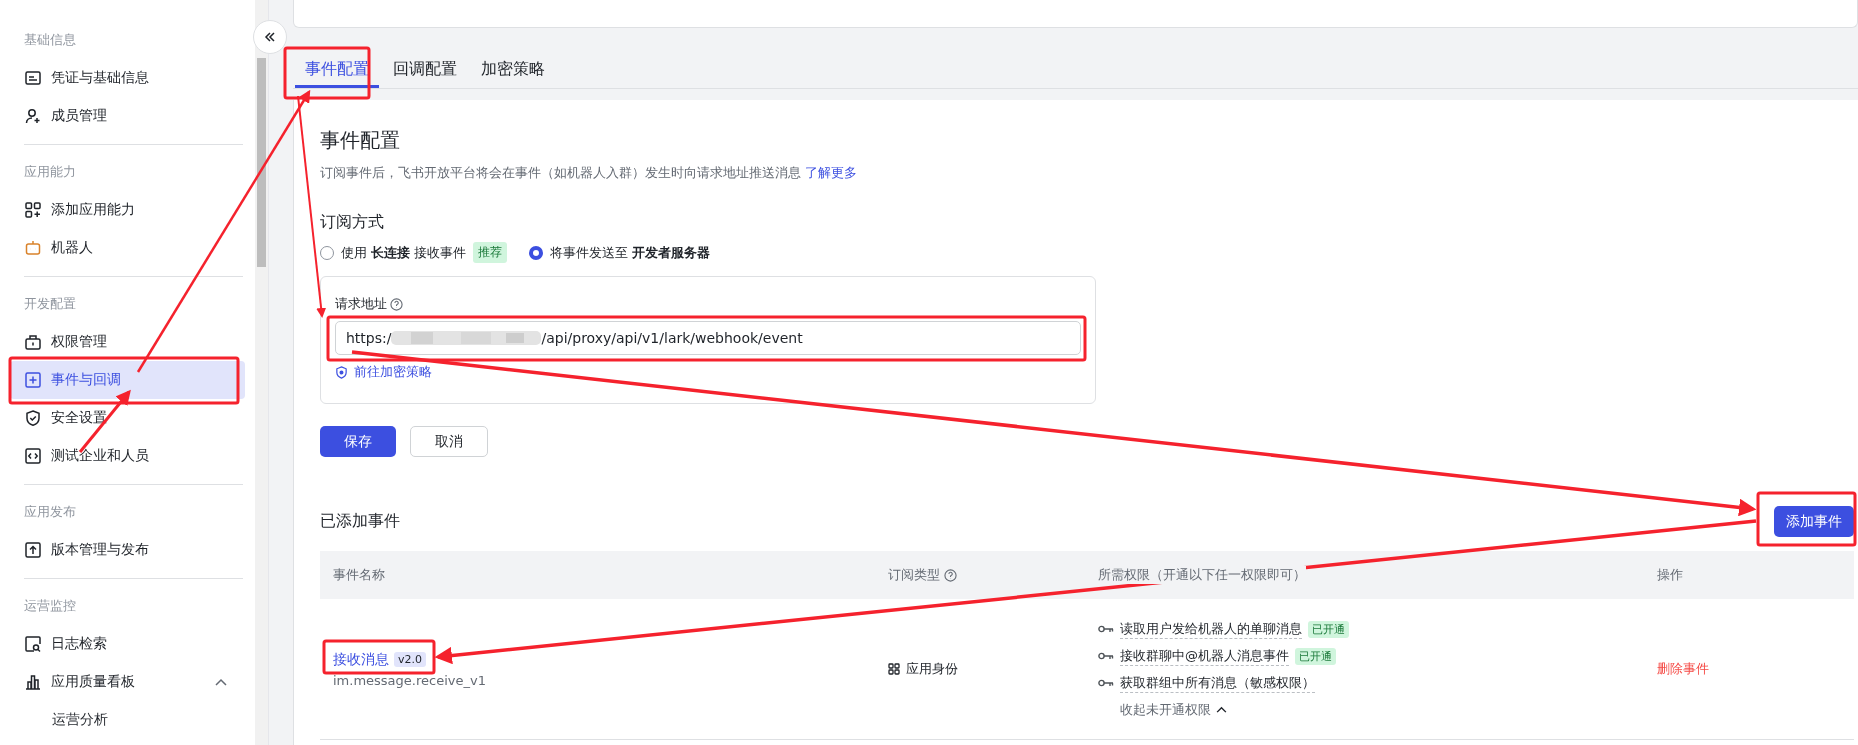 This screenshot has height=745, width=1858. Describe the element at coordinates (33, 456) in the screenshot. I see `code-icon` at that location.